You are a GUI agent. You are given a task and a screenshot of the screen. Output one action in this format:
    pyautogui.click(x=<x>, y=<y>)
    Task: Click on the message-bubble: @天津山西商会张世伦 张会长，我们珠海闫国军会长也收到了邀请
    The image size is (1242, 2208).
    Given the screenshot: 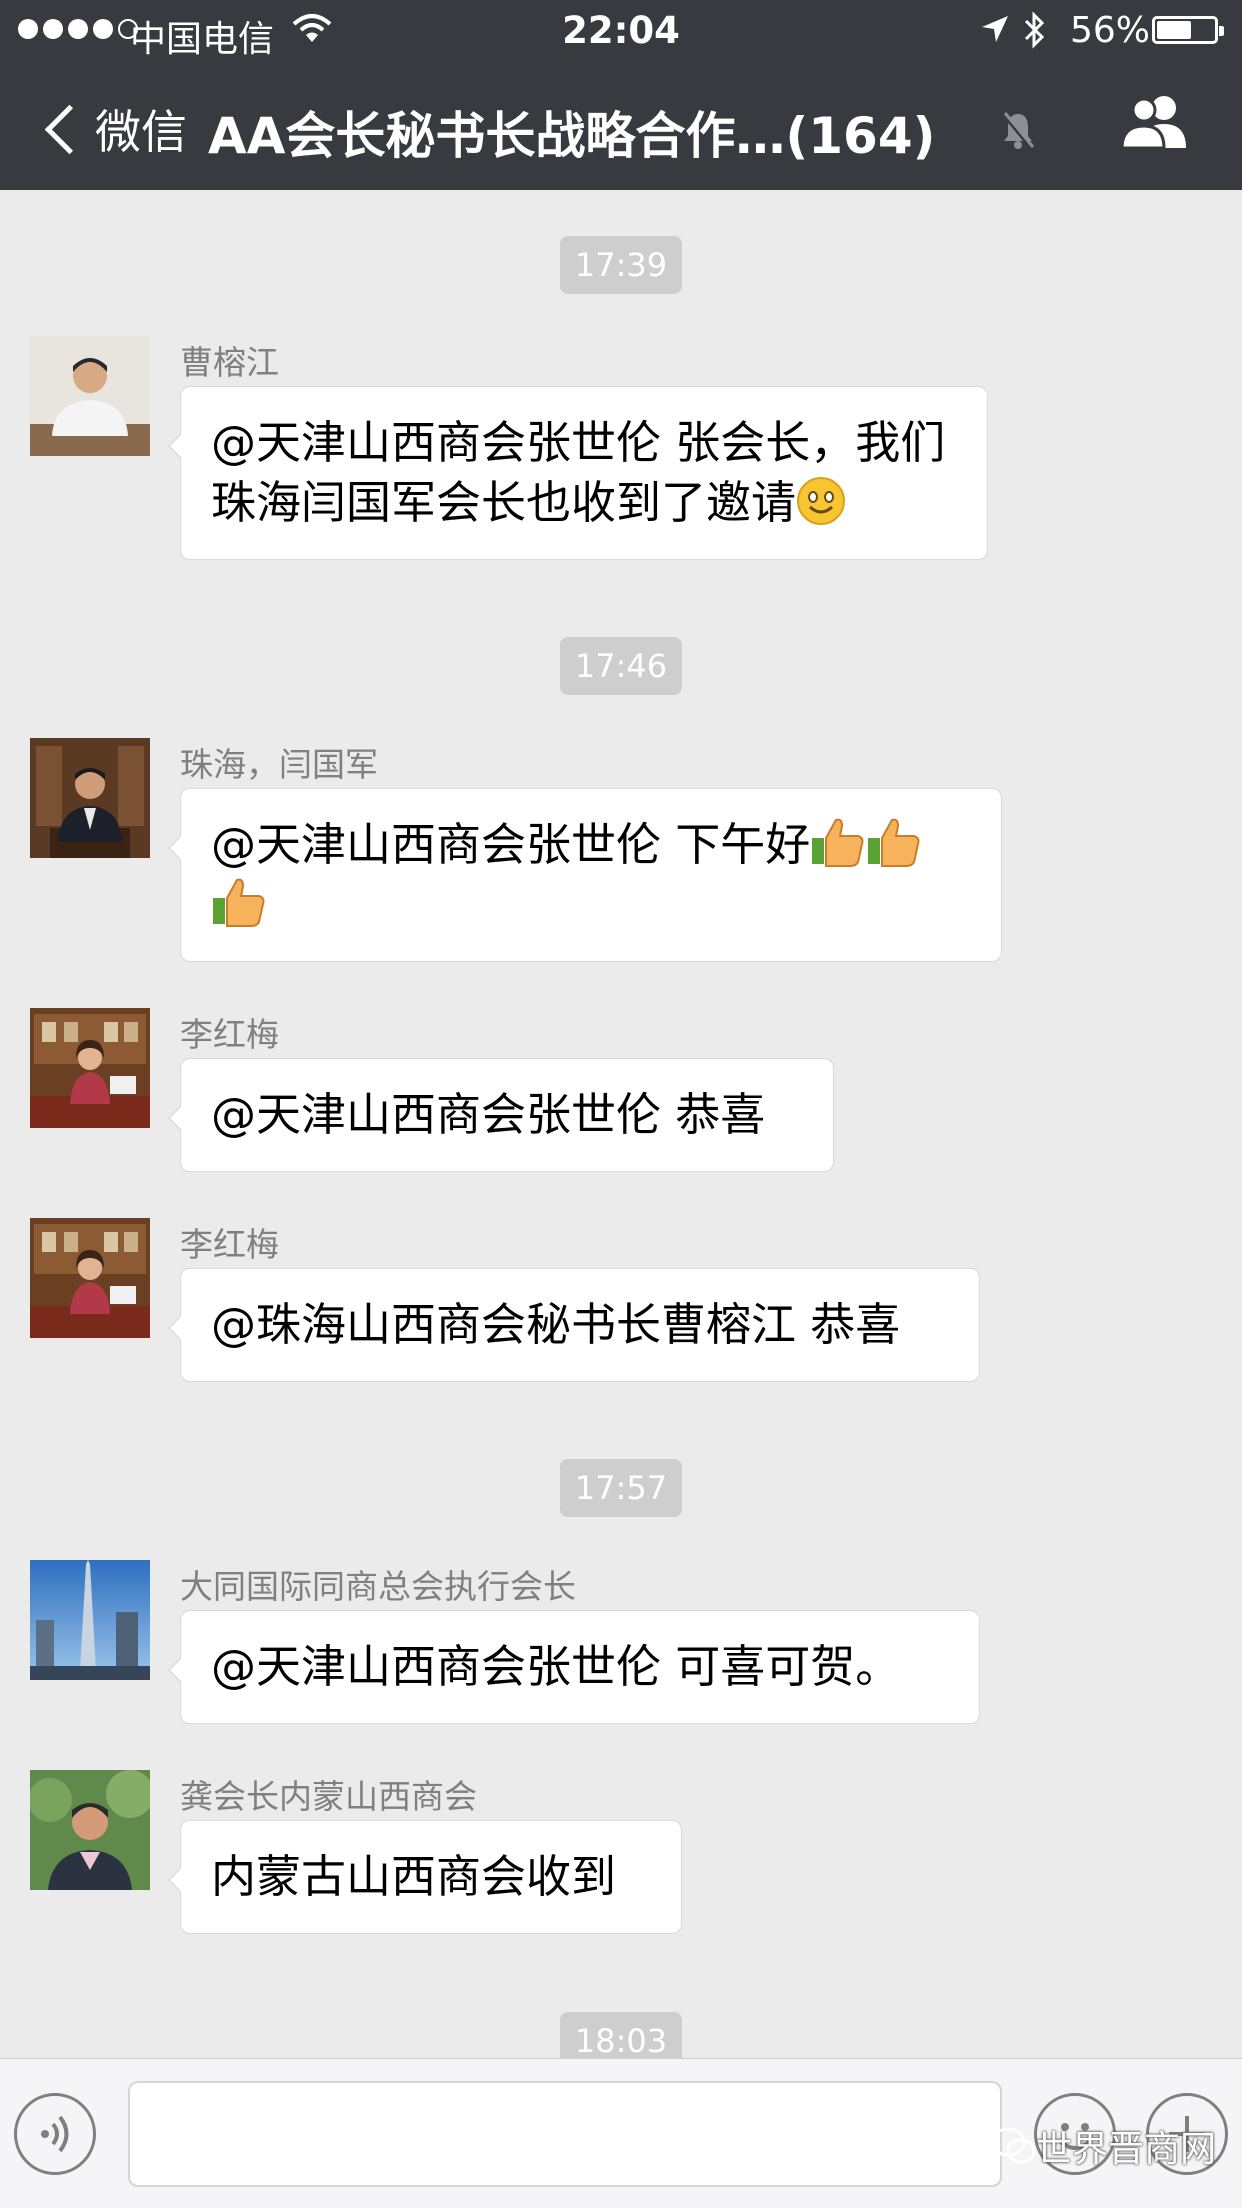 What is the action you would take?
    pyautogui.click(x=578, y=473)
    